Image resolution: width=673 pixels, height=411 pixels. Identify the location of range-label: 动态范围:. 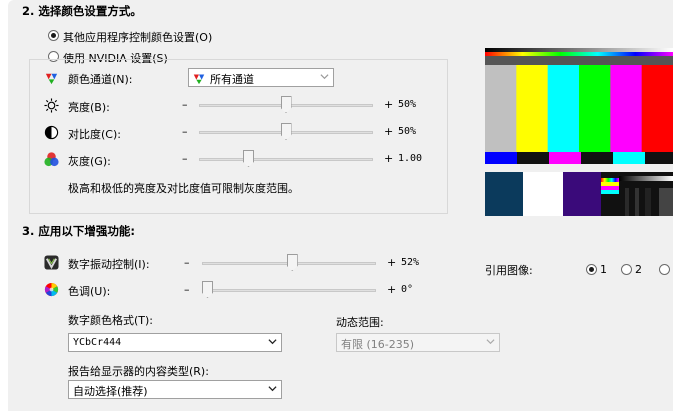
(360, 322).